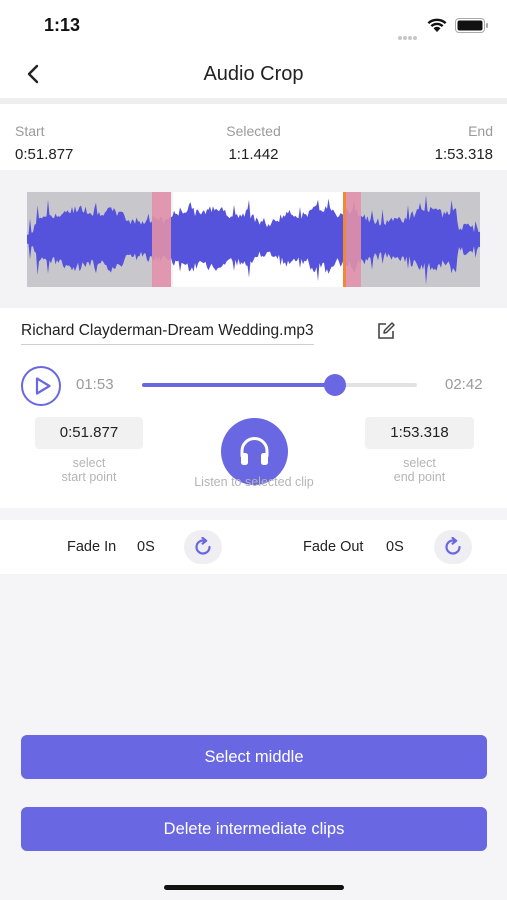 The width and height of the screenshot is (507, 900). Describe the element at coordinates (419, 463) in the screenshot. I see `end-point-caption-line1: select` at that location.